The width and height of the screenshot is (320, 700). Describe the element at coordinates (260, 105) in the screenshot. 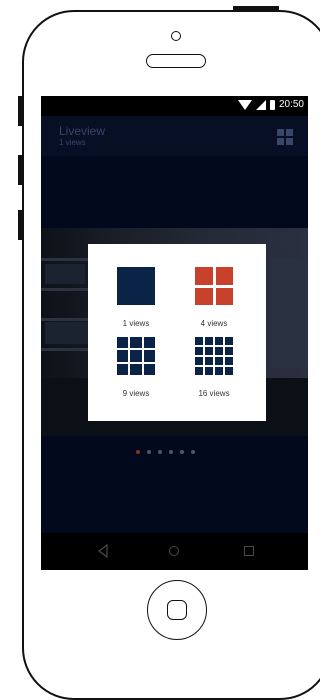

I see `signal-icon` at that location.